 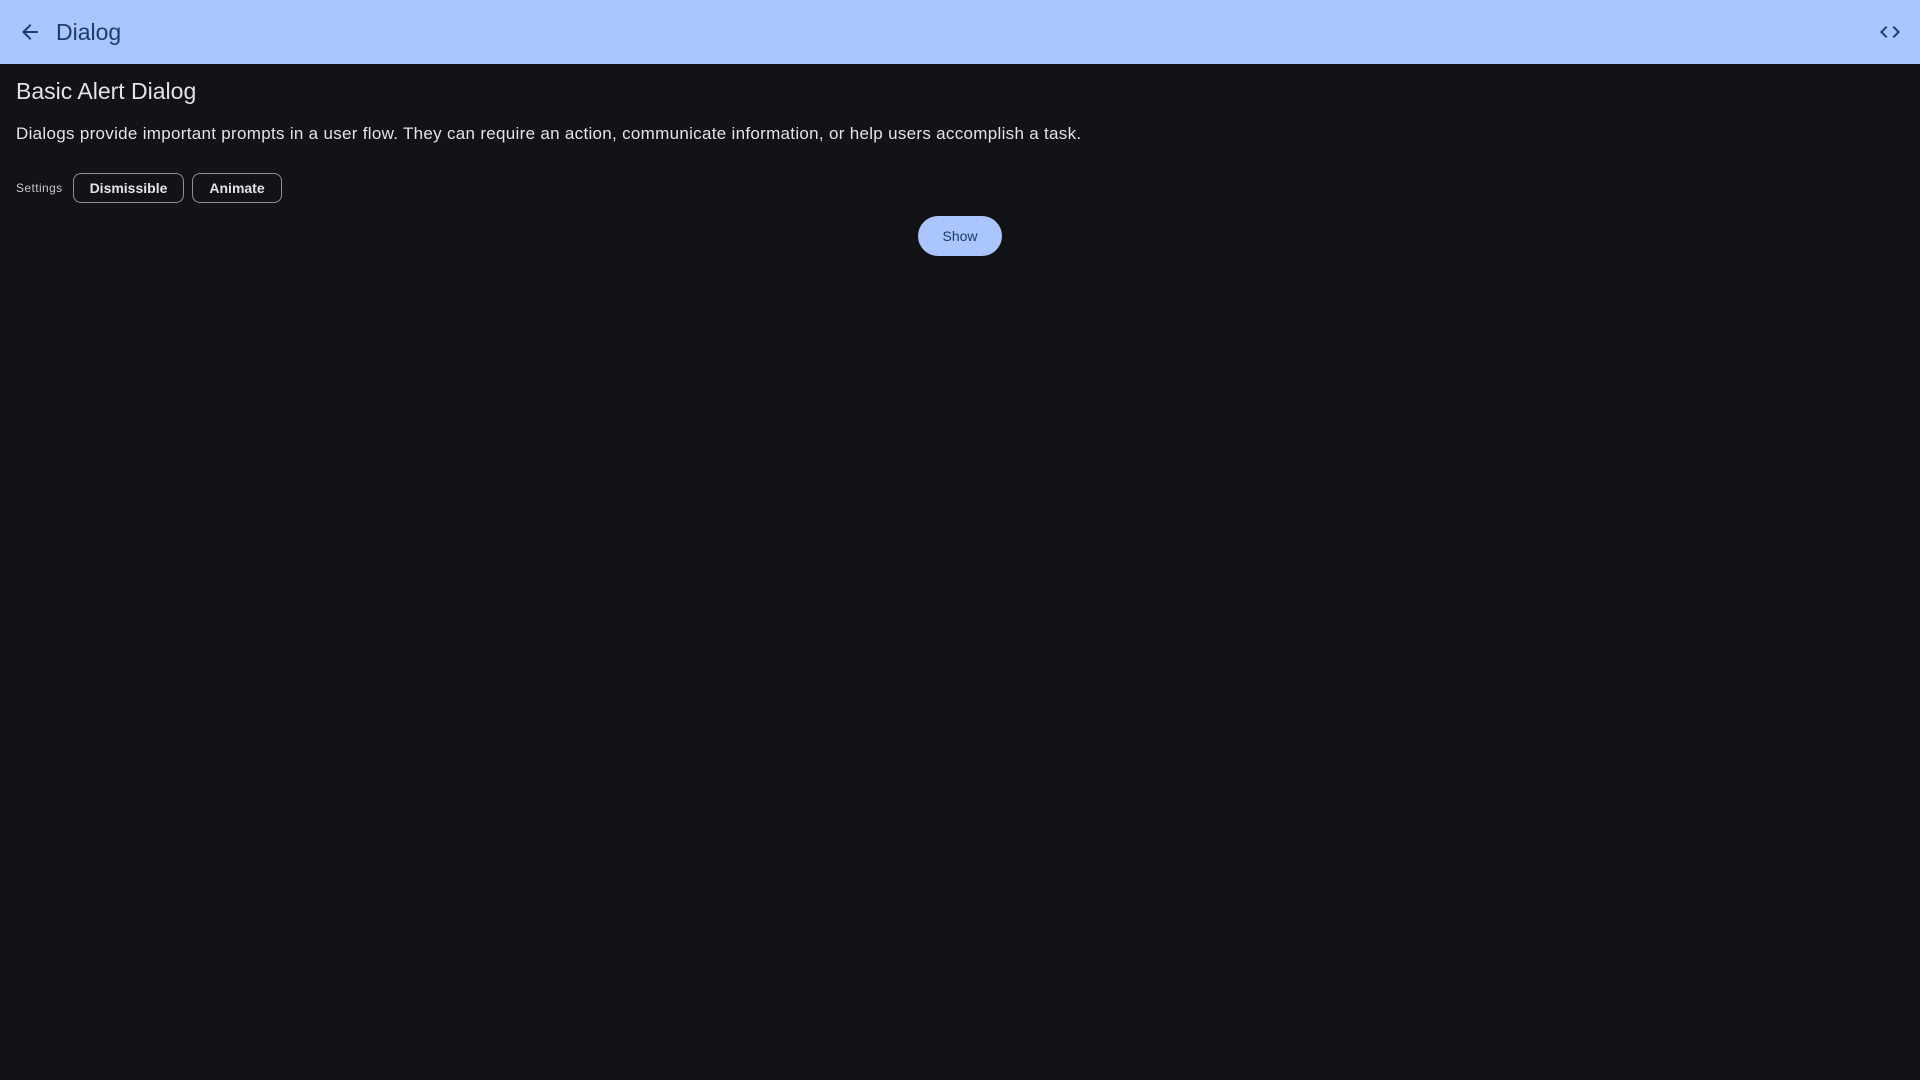 I want to click on view-code-button, so click(x=1890, y=32).